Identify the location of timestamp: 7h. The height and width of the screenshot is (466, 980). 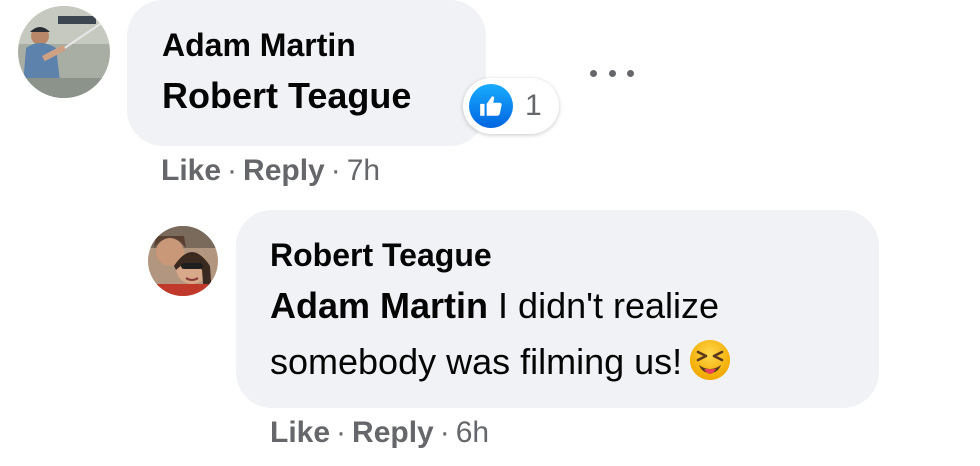
(363, 170).